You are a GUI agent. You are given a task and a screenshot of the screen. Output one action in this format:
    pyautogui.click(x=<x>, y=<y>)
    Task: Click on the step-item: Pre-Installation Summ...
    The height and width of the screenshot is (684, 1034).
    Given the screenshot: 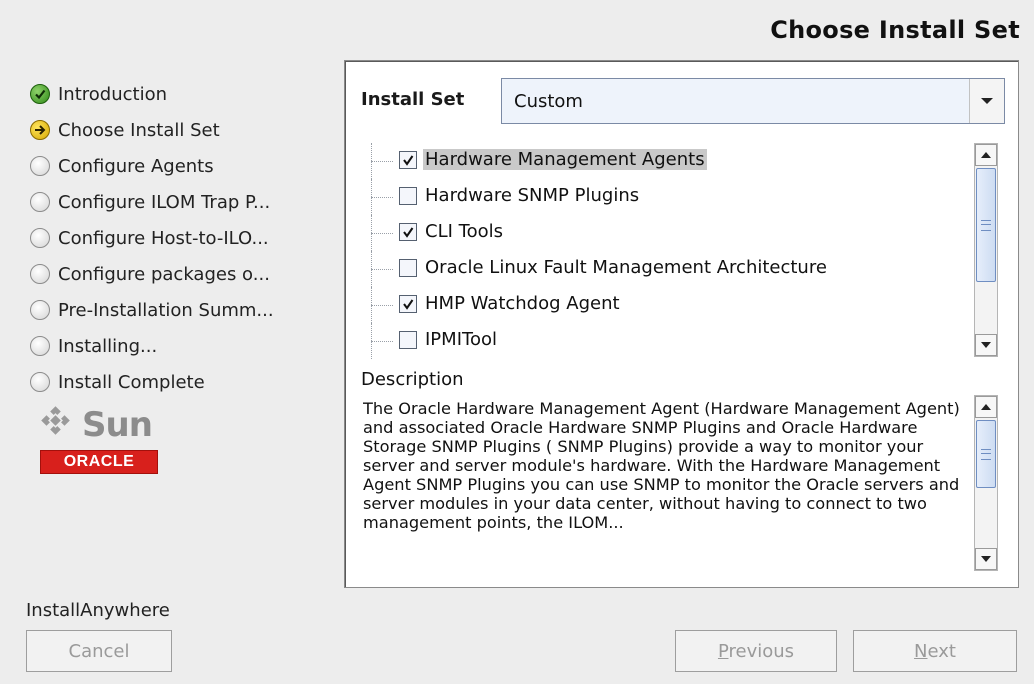 What is the action you would take?
    pyautogui.click(x=152, y=310)
    